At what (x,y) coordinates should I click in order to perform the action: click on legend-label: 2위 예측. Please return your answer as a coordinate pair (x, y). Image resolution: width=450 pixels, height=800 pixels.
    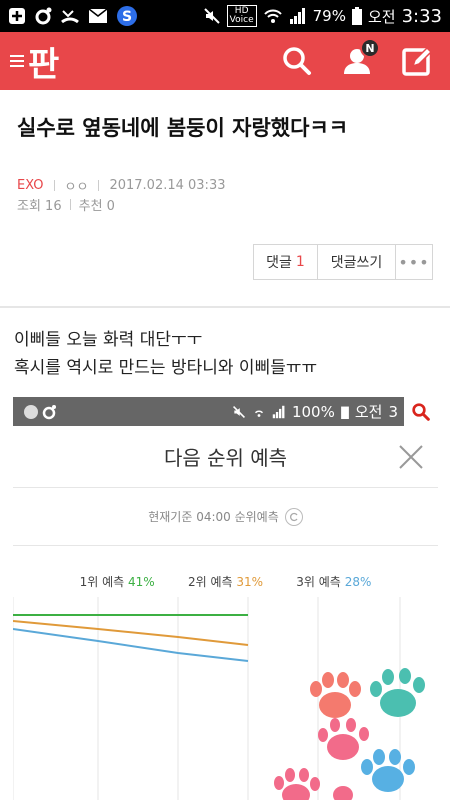
    Looking at the image, I should click on (210, 582).